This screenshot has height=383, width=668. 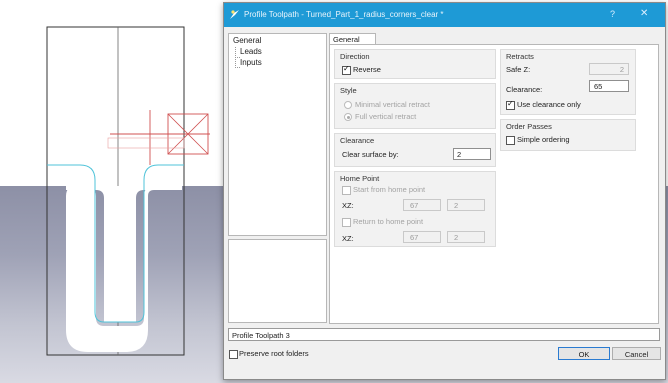 What do you see at coordinates (609, 86) in the screenshot?
I see `clearance-retract-input: 65` at bounding box center [609, 86].